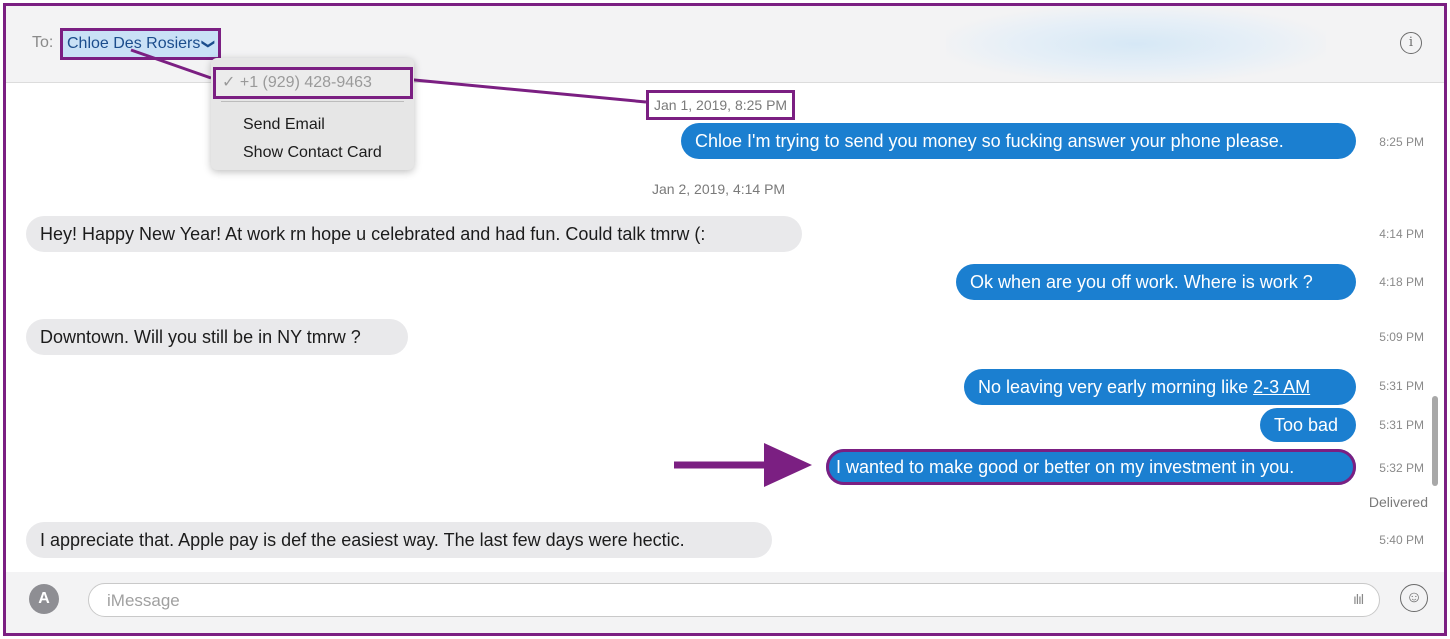 The image size is (1450, 639). What do you see at coordinates (43, 42) in the screenshot?
I see `to-label: To:` at bounding box center [43, 42].